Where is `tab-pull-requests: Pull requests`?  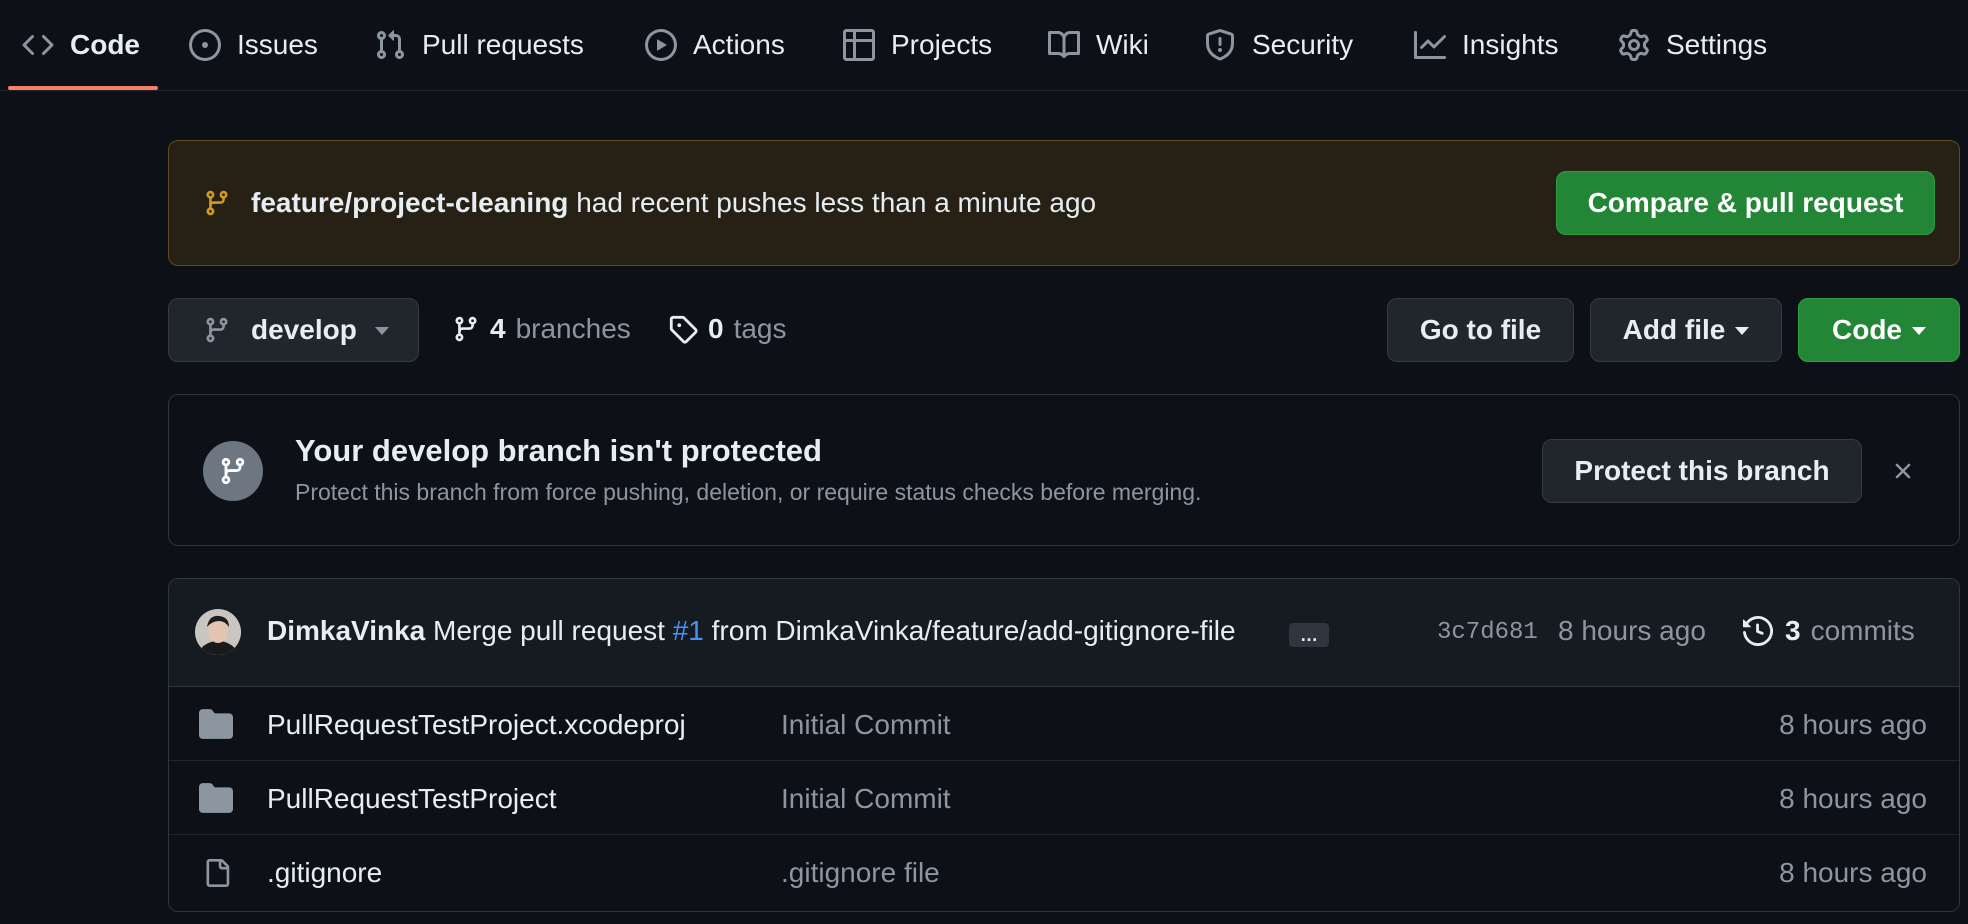
tab-pull-requests: Pull requests is located at coordinates (479, 44).